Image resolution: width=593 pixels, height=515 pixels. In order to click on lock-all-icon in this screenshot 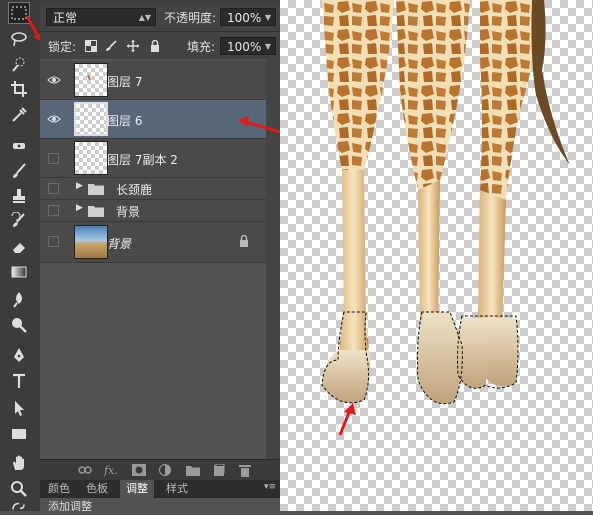, I will do `click(155, 46)`.